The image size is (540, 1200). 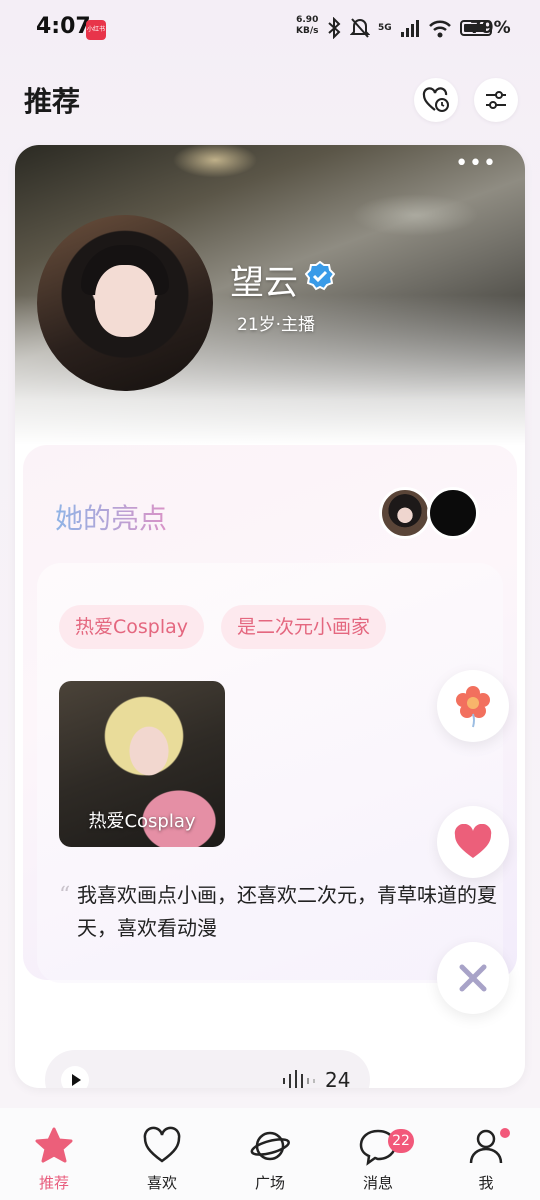 What do you see at coordinates (53, 1183) in the screenshot?
I see `nav-label: 推荐` at bounding box center [53, 1183].